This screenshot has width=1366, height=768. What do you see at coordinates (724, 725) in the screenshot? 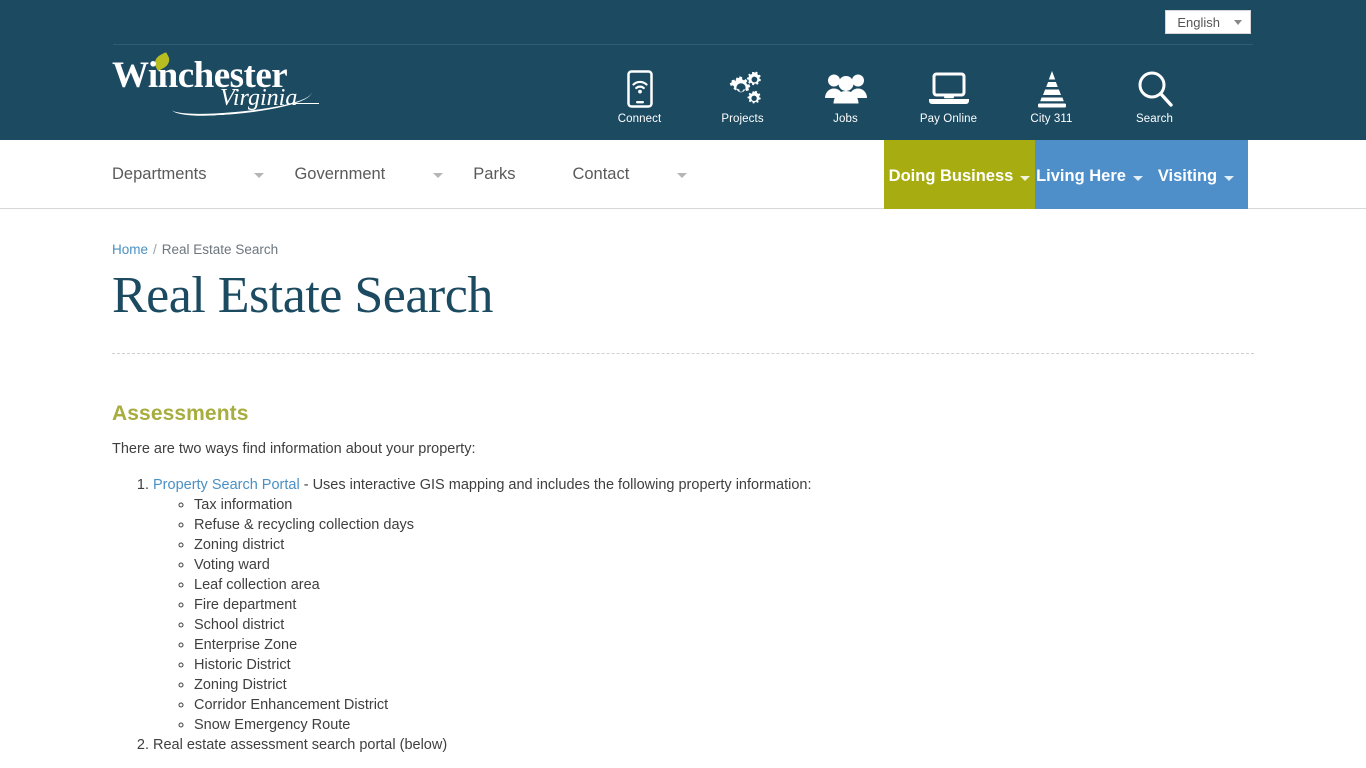
I see `list-item: Snow Emergency Route` at bounding box center [724, 725].